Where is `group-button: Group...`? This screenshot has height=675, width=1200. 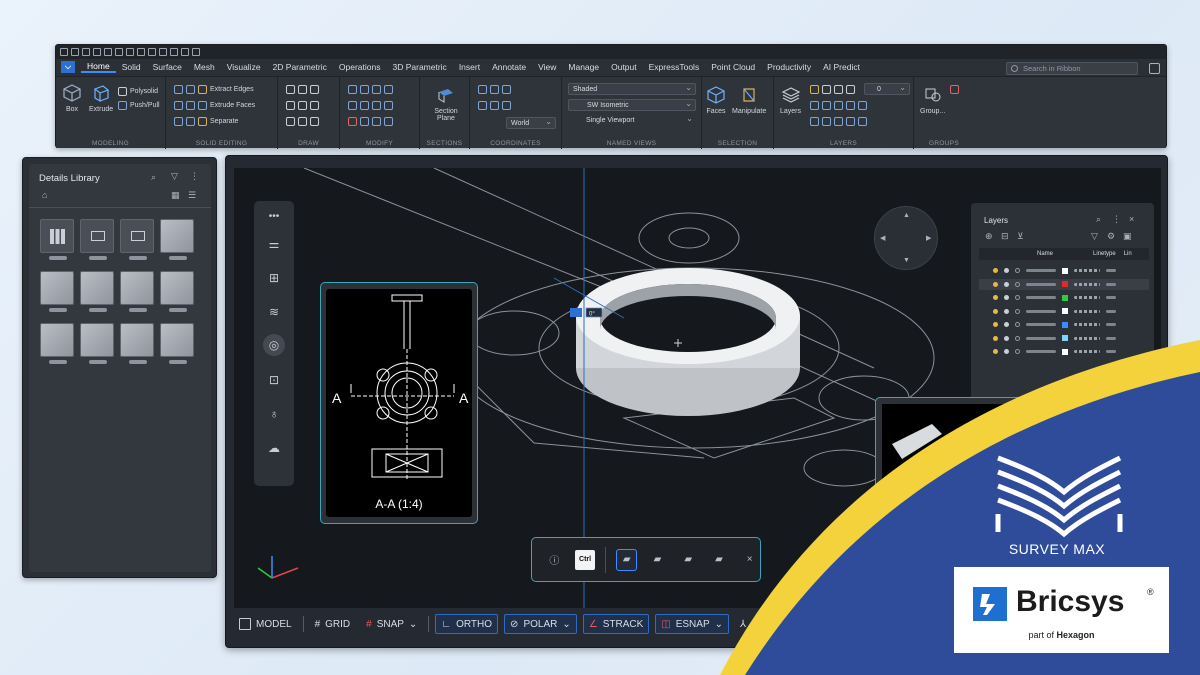 group-button: Group... is located at coordinates (932, 100).